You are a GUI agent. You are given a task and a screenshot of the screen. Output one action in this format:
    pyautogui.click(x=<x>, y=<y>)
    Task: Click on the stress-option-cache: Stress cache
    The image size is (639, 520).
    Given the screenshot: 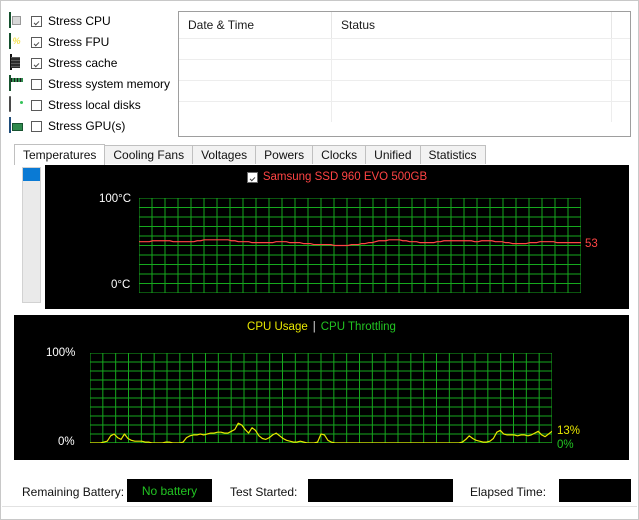 What is the action you would take?
    pyautogui.click(x=91, y=63)
    